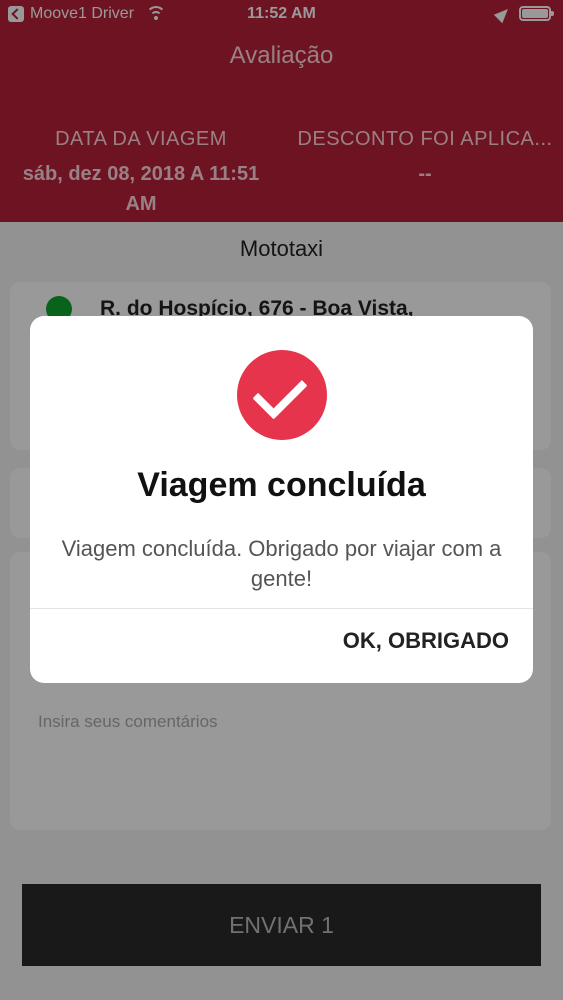  What do you see at coordinates (426, 641) in the screenshot?
I see `ok-button: OK, OBRIGADO` at bounding box center [426, 641].